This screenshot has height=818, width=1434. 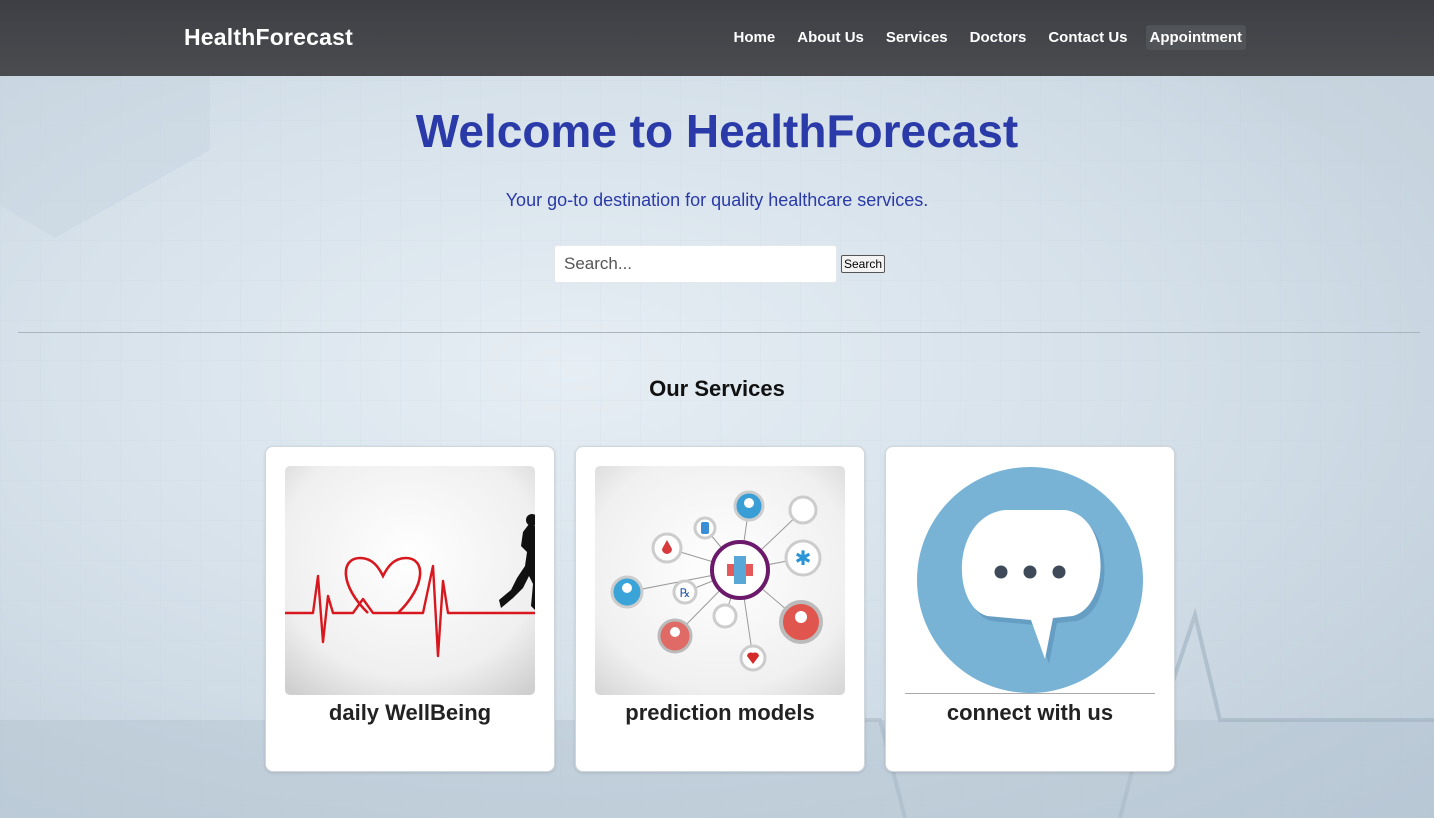 I want to click on nav-link-doctors: Doctors, so click(x=998, y=37).